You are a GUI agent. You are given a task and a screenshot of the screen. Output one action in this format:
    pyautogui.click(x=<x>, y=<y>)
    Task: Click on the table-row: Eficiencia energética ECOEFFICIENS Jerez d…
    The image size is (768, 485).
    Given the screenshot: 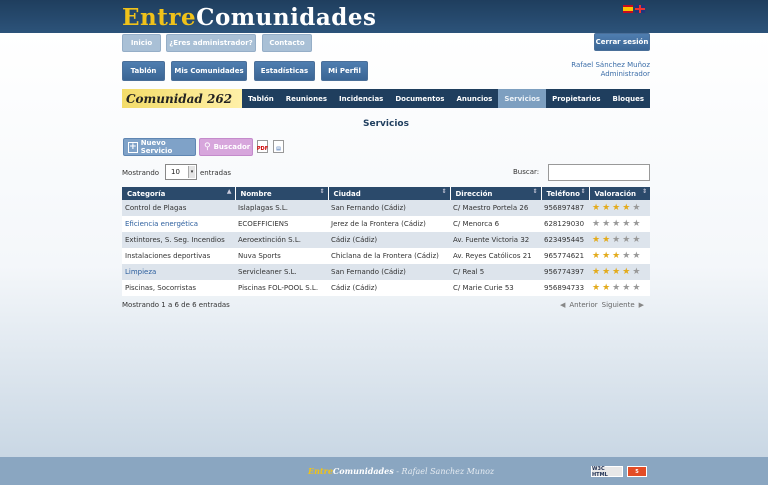 What is the action you would take?
    pyautogui.click(x=386, y=224)
    